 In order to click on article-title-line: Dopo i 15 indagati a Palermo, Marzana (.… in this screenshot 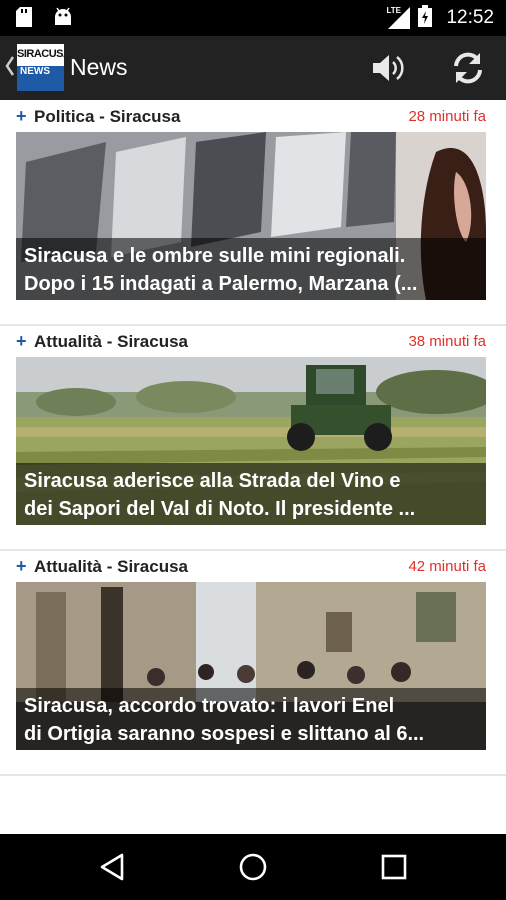, I will do `click(221, 284)`.